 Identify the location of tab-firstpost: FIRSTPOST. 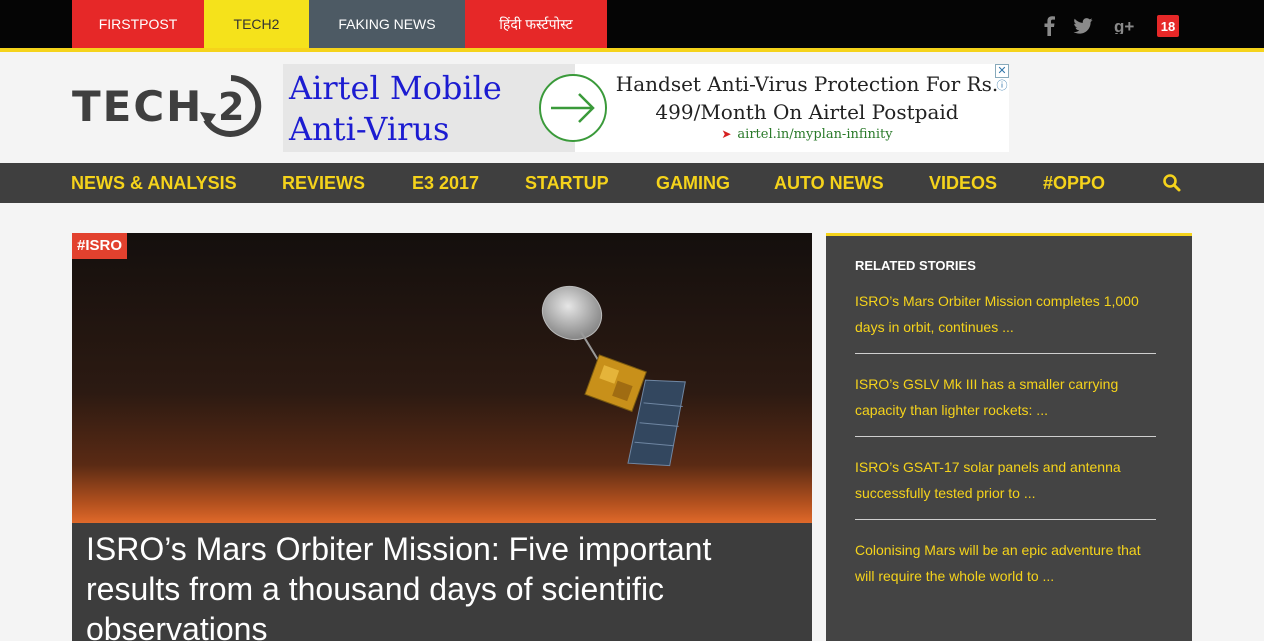
(138, 24).